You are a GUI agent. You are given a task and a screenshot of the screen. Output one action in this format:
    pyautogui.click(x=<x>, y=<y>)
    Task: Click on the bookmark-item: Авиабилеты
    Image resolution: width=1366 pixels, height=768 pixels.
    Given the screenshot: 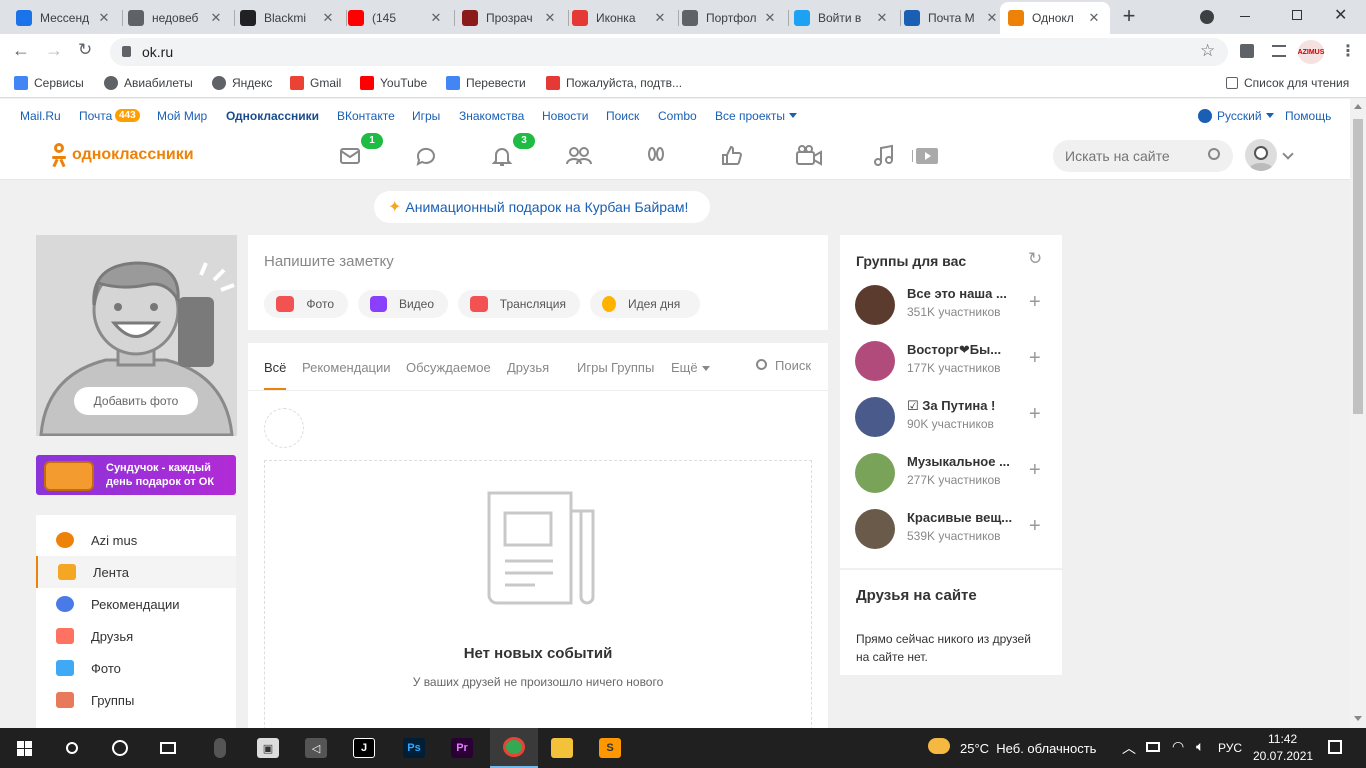 What is the action you would take?
    pyautogui.click(x=148, y=83)
    